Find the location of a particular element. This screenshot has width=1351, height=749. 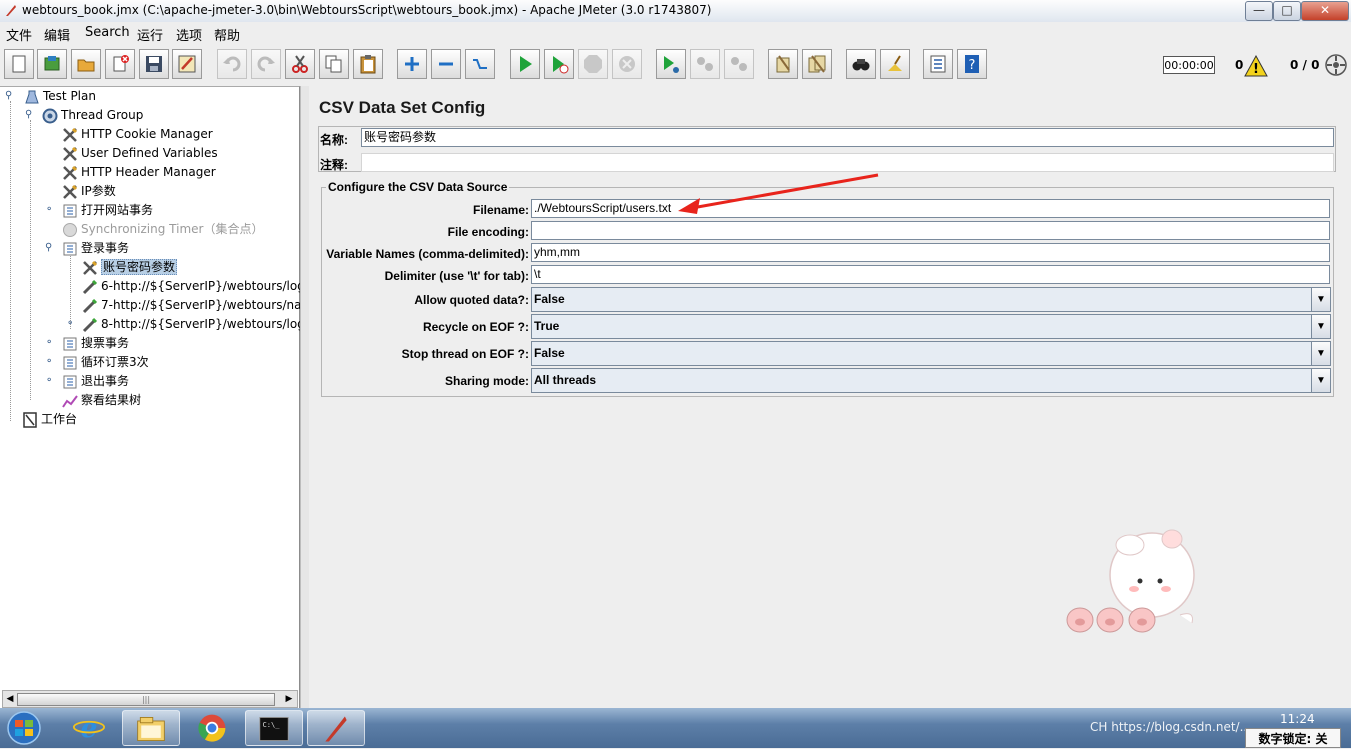

quoted-select: False ▼ is located at coordinates (931, 299).